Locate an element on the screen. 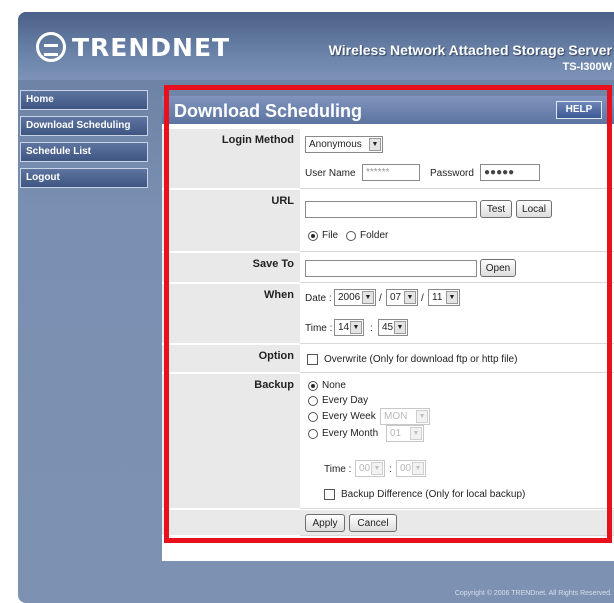 This screenshot has height=603, width=614. url-row: URL Test Local File Folder is located at coordinates (388, 221).